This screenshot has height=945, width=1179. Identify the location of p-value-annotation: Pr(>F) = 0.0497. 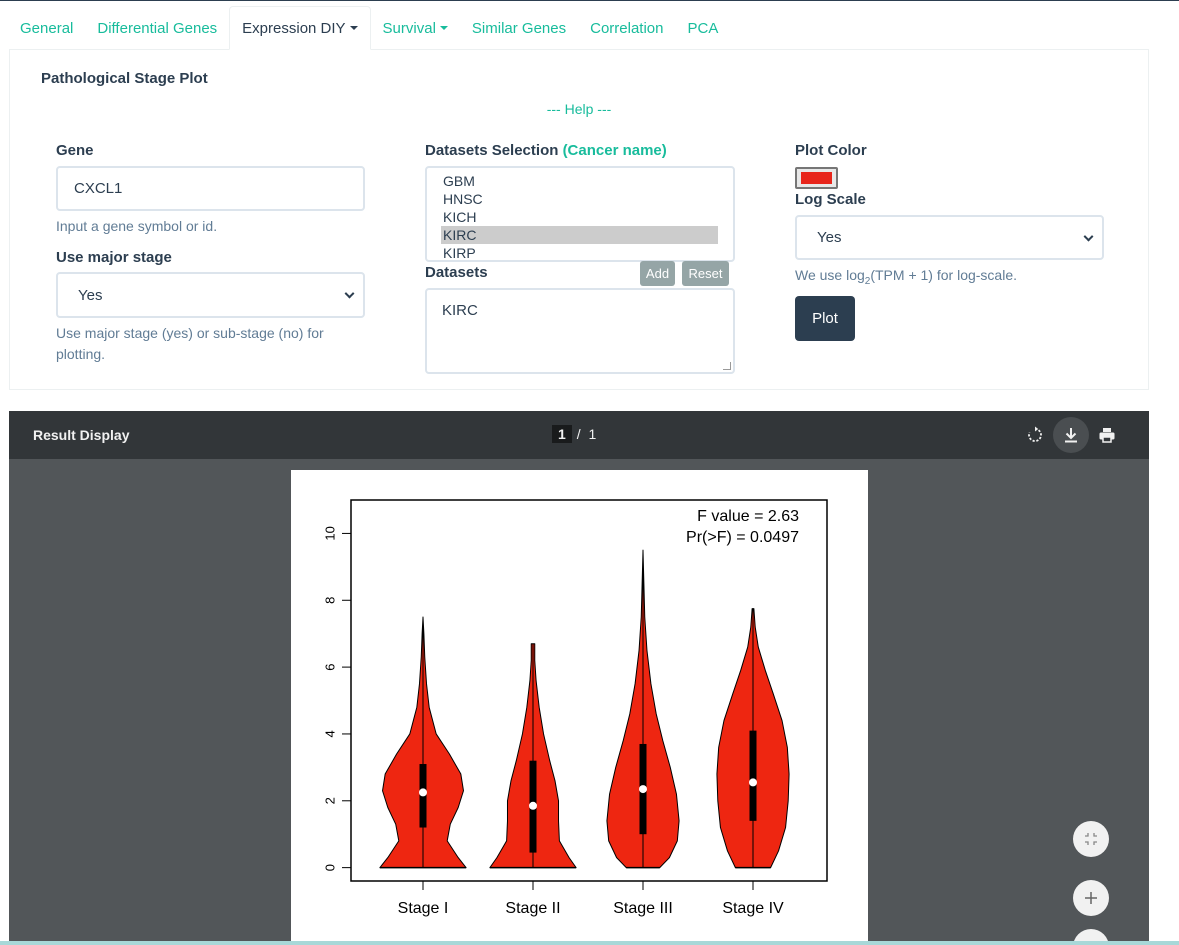
(742, 537).